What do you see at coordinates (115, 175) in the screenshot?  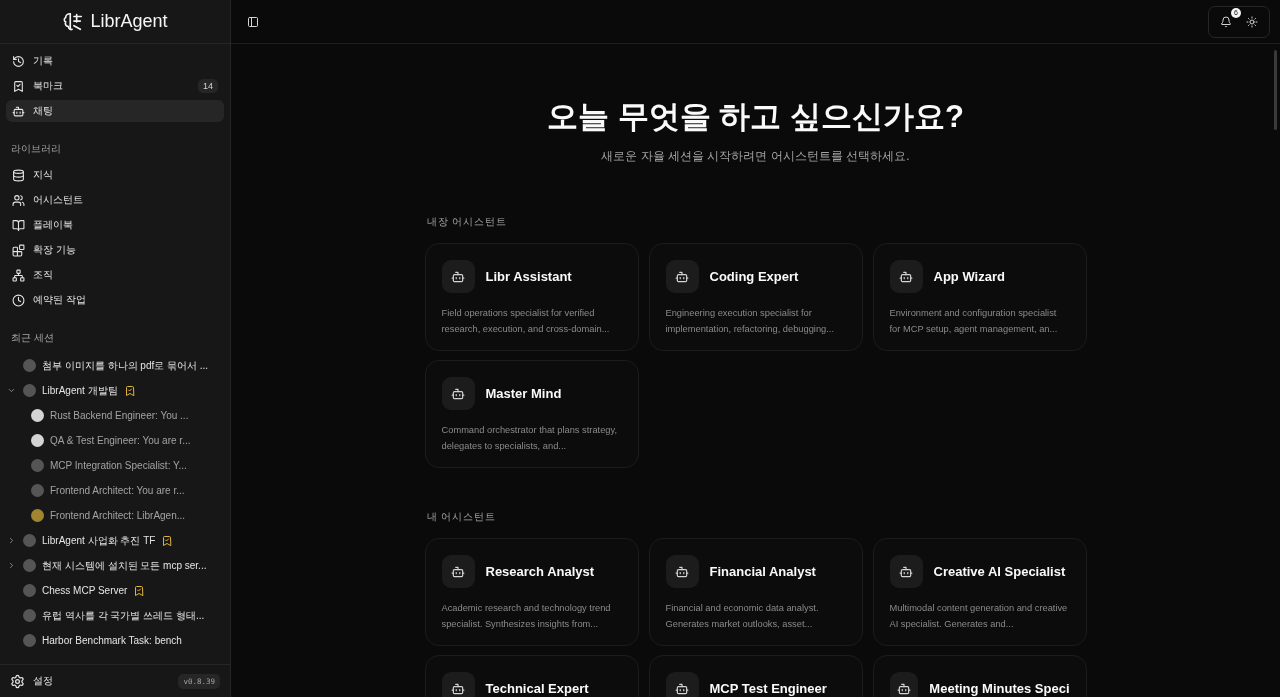 I see `nav-item: 지식` at bounding box center [115, 175].